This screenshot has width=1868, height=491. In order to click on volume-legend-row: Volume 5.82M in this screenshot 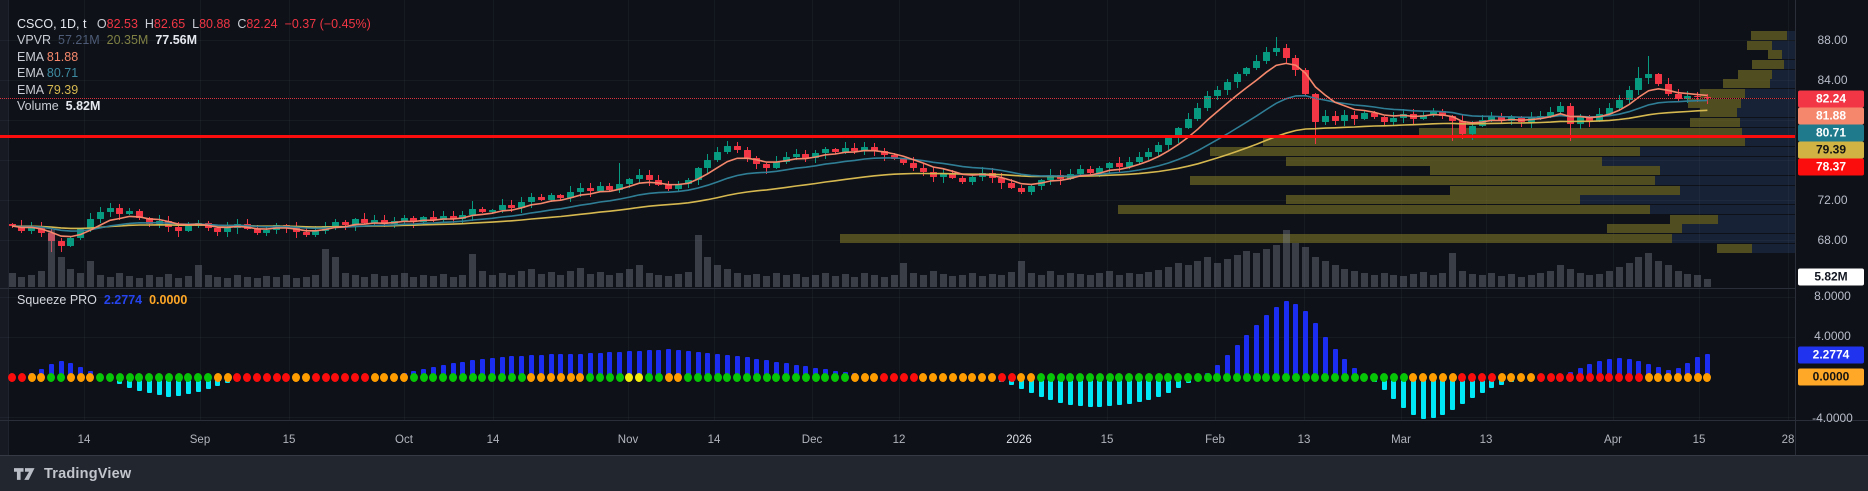, I will do `click(194, 106)`.